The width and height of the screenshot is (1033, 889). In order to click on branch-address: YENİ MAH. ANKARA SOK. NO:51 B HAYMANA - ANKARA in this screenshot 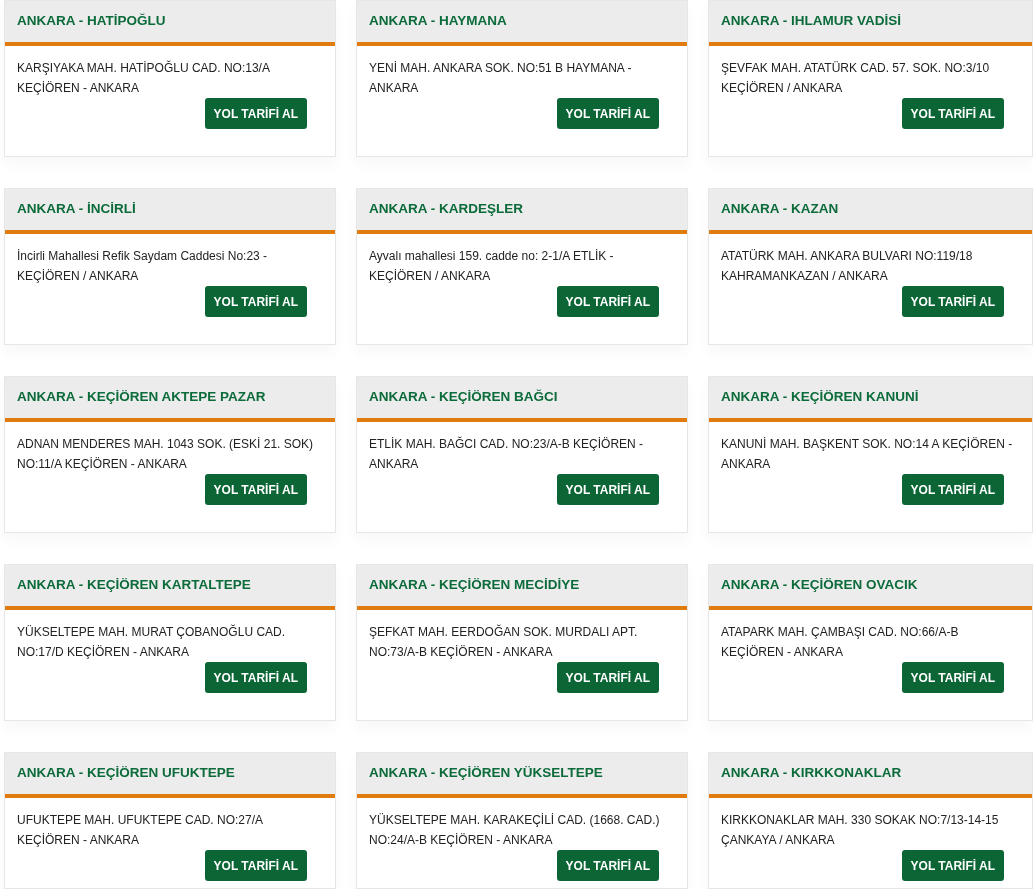, I will do `click(501, 78)`.